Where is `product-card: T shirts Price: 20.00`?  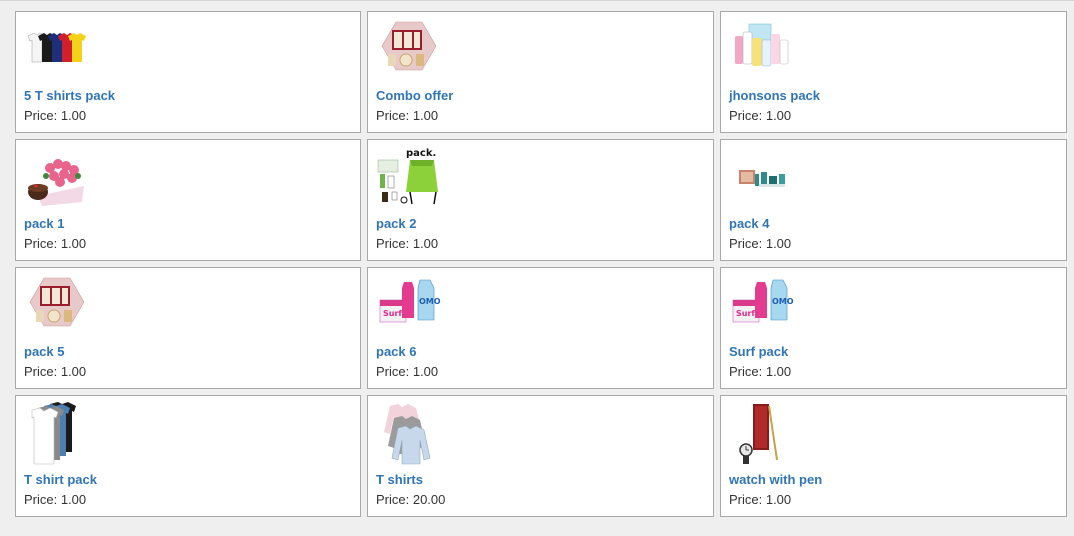 product-card: T shirts Price: 20.00 is located at coordinates (540, 456).